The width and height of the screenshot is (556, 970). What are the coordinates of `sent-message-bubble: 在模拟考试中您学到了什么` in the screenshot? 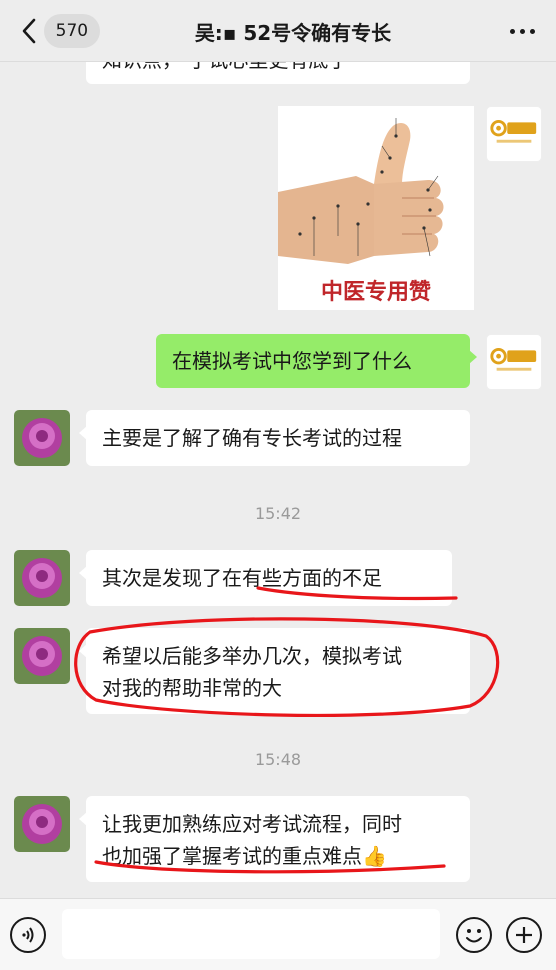 It's located at (316, 361).